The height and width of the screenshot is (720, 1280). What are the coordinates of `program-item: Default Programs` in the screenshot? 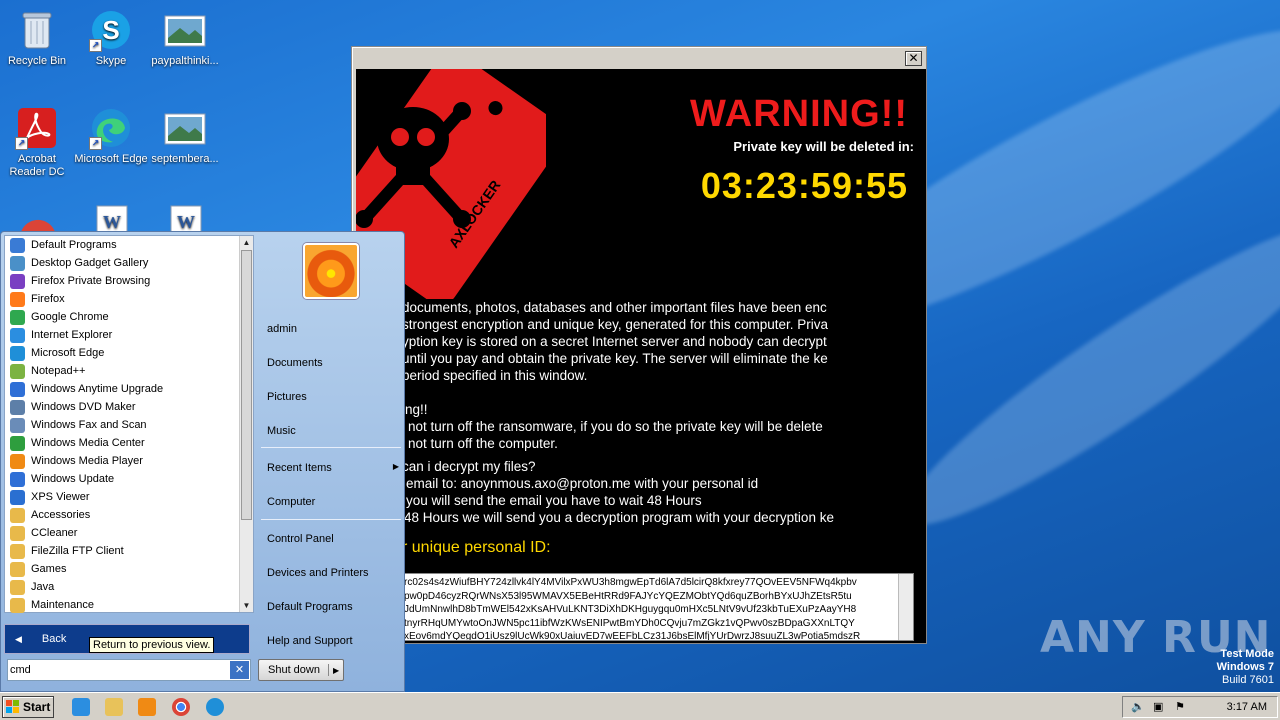 It's located at (129, 245).